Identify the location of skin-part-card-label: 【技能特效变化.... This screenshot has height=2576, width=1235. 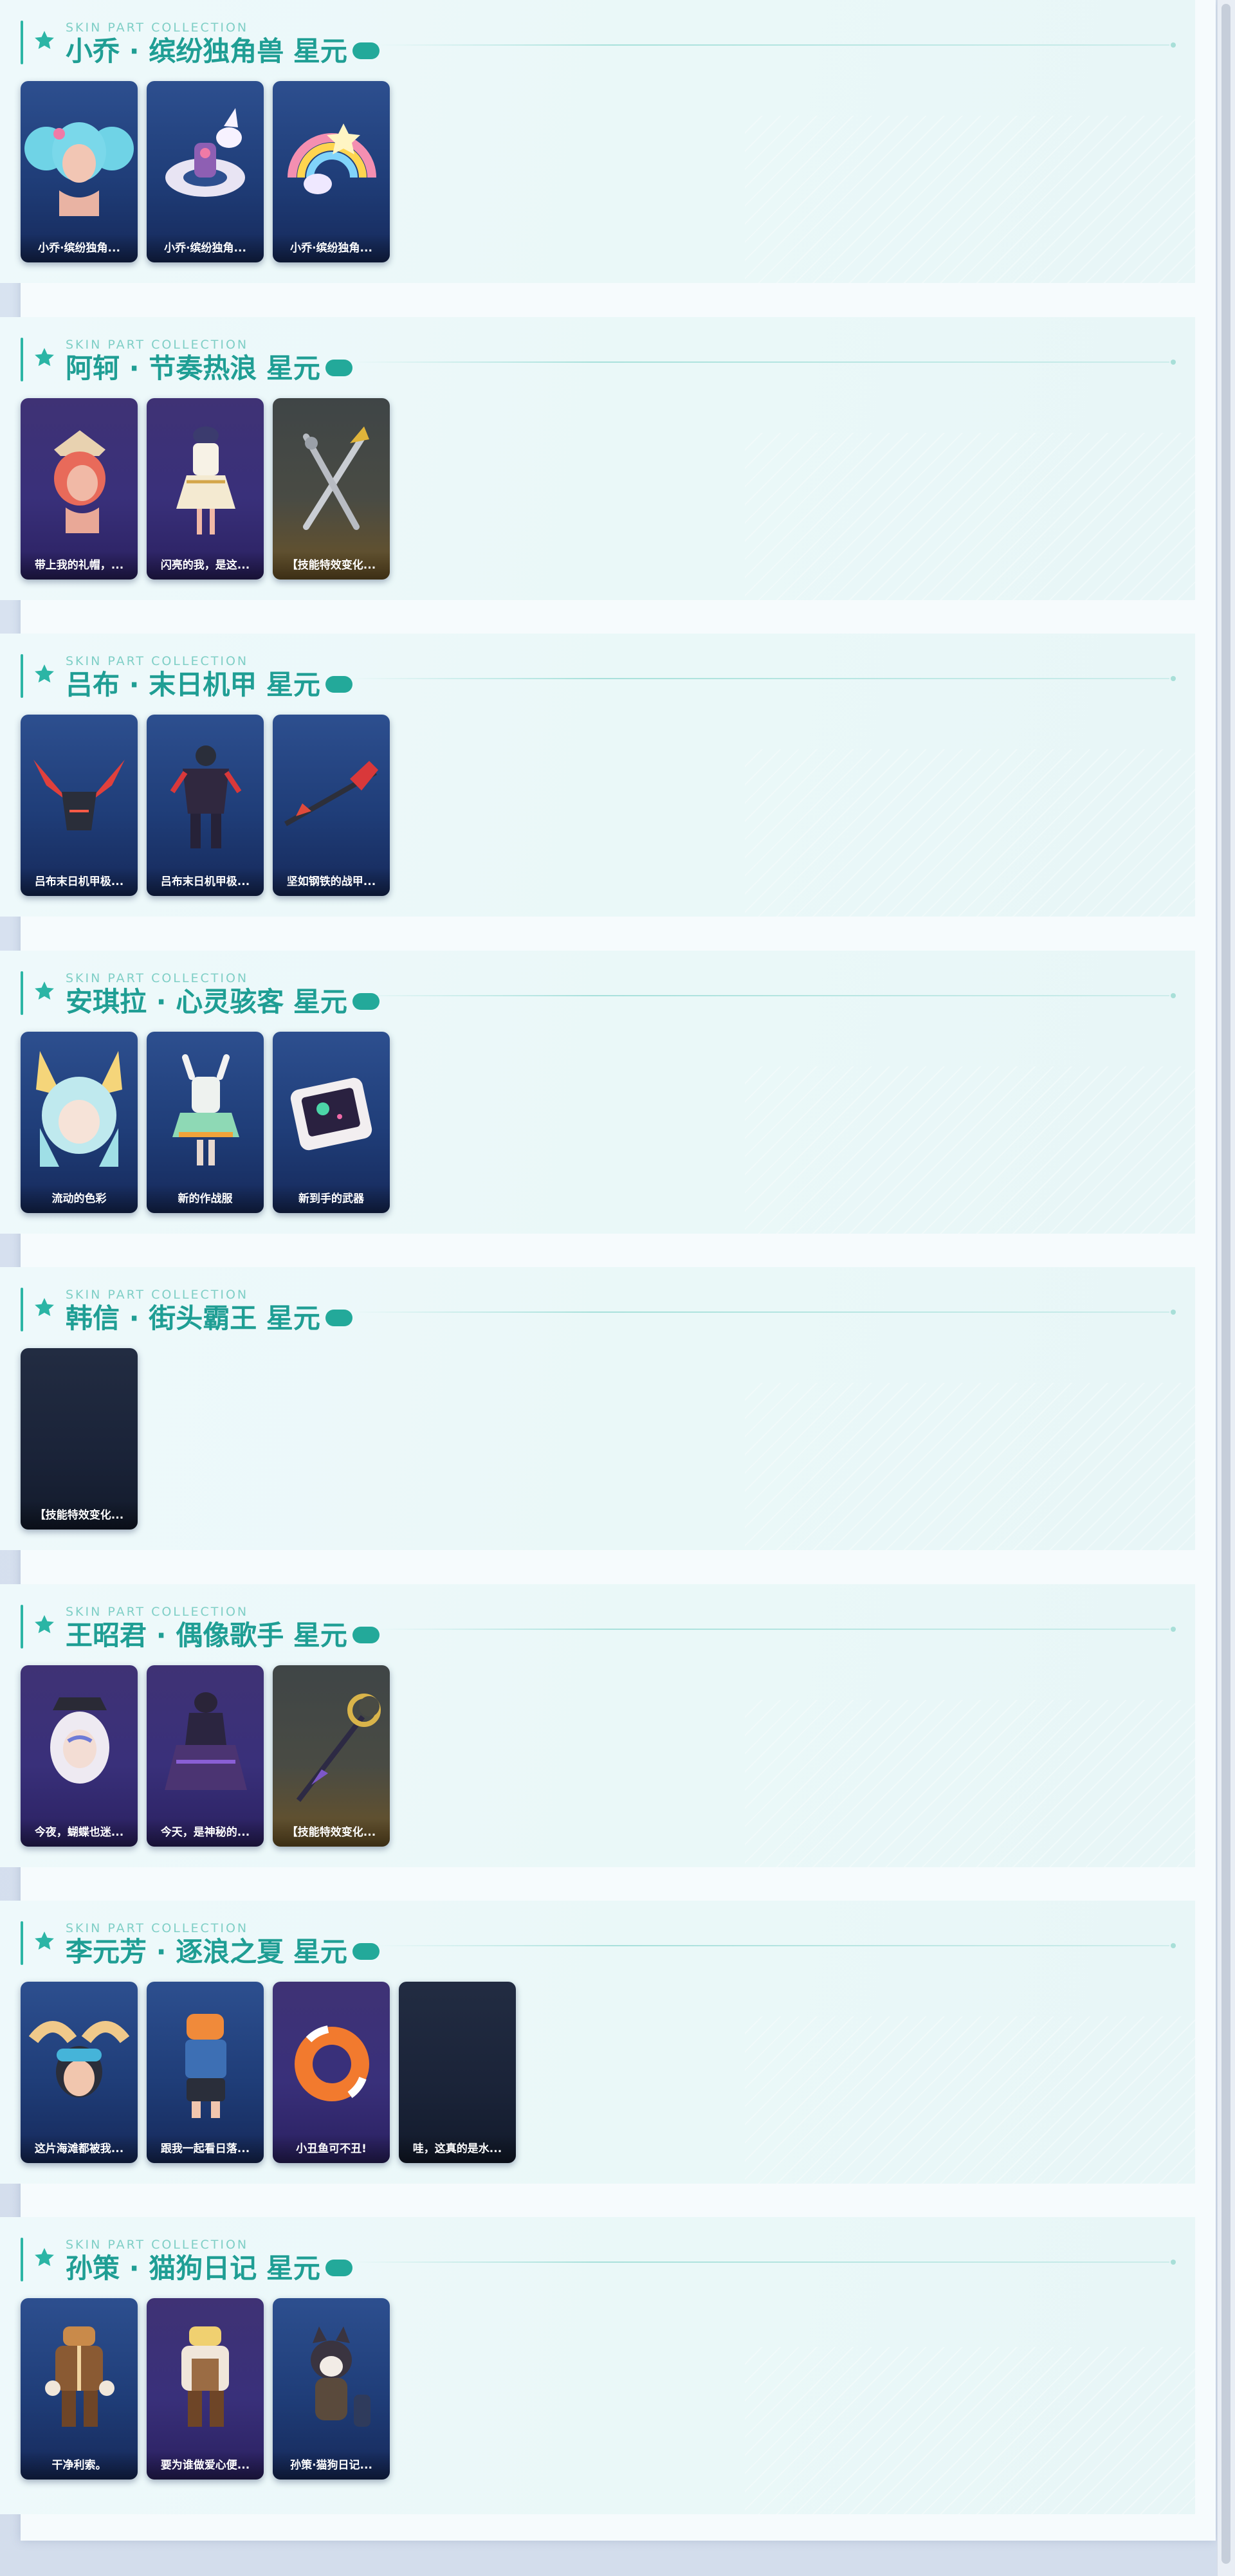
(79, 1515).